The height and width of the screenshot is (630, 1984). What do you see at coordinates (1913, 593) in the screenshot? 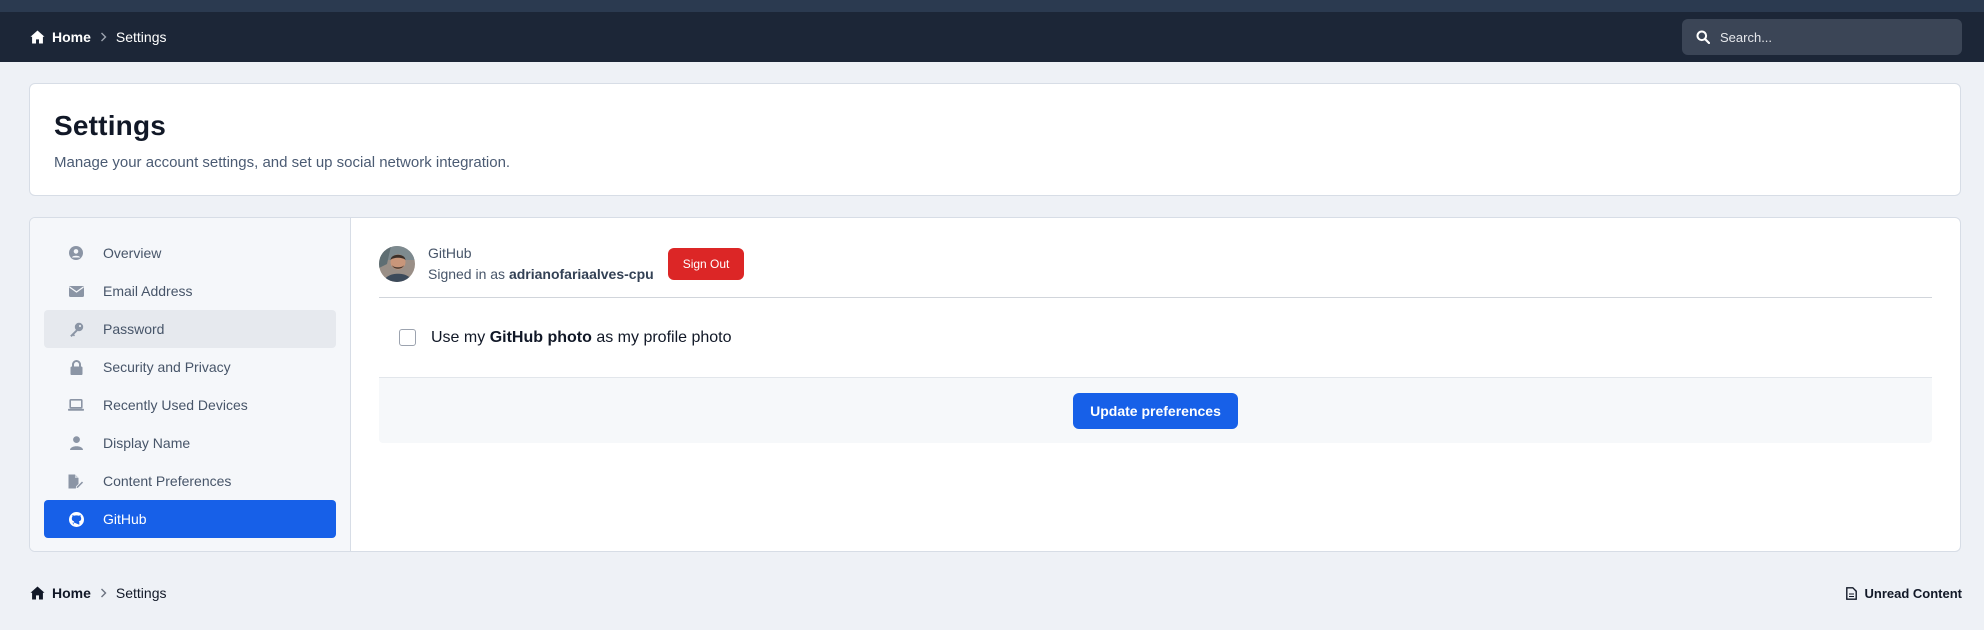
I see `unread-content-label: Unread Content` at bounding box center [1913, 593].